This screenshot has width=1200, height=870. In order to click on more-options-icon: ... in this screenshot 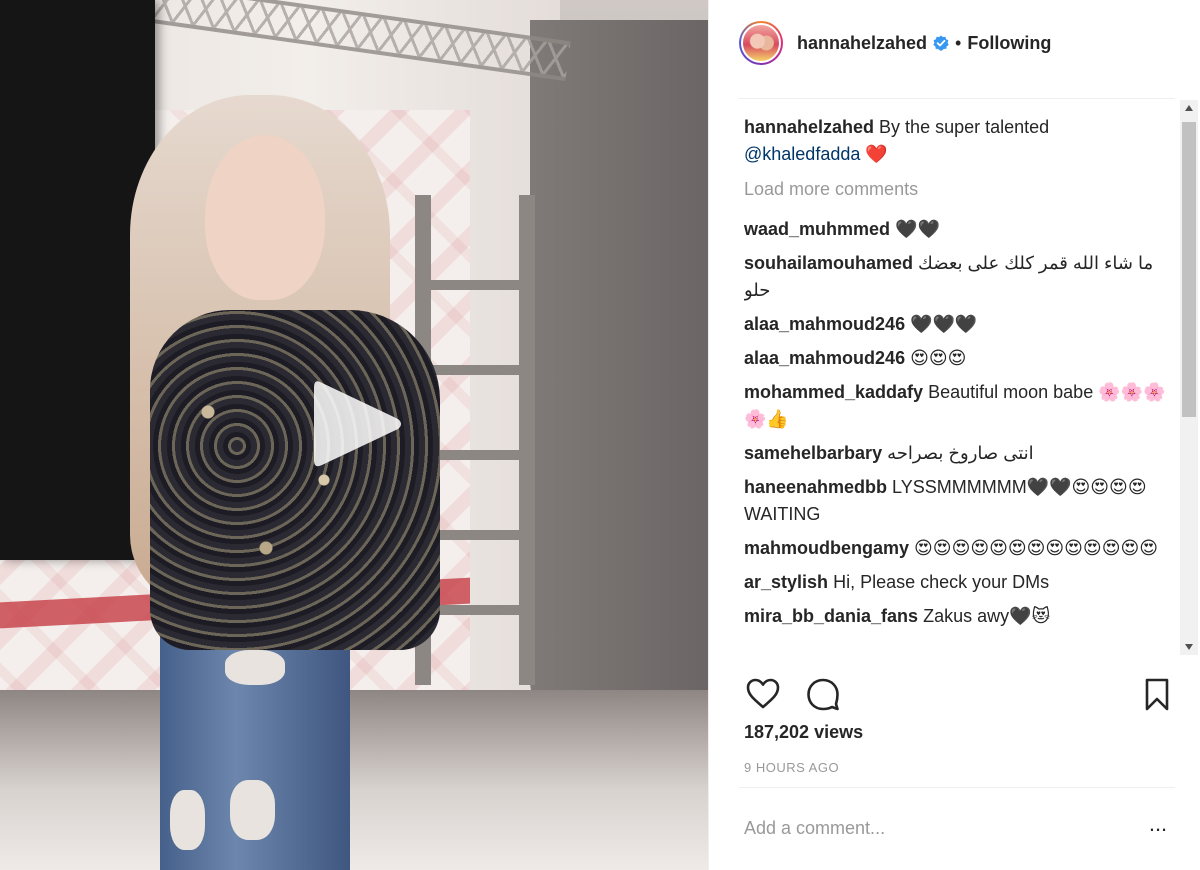, I will do `click(1158, 827)`.